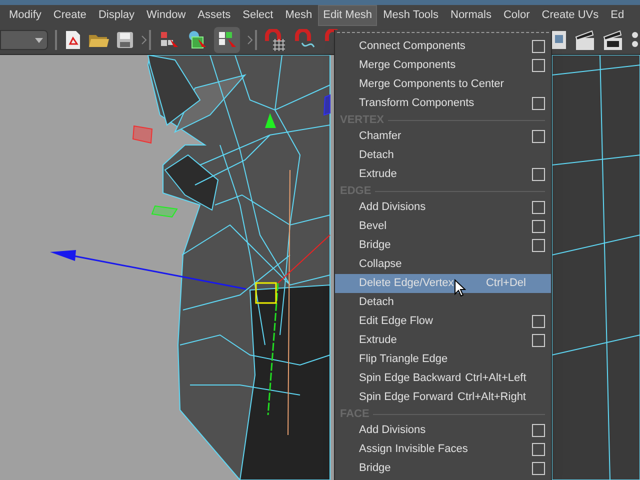 The height and width of the screenshot is (480, 640). Describe the element at coordinates (443, 321) in the screenshot. I see `menu-option: Edit Edge Flow` at that location.